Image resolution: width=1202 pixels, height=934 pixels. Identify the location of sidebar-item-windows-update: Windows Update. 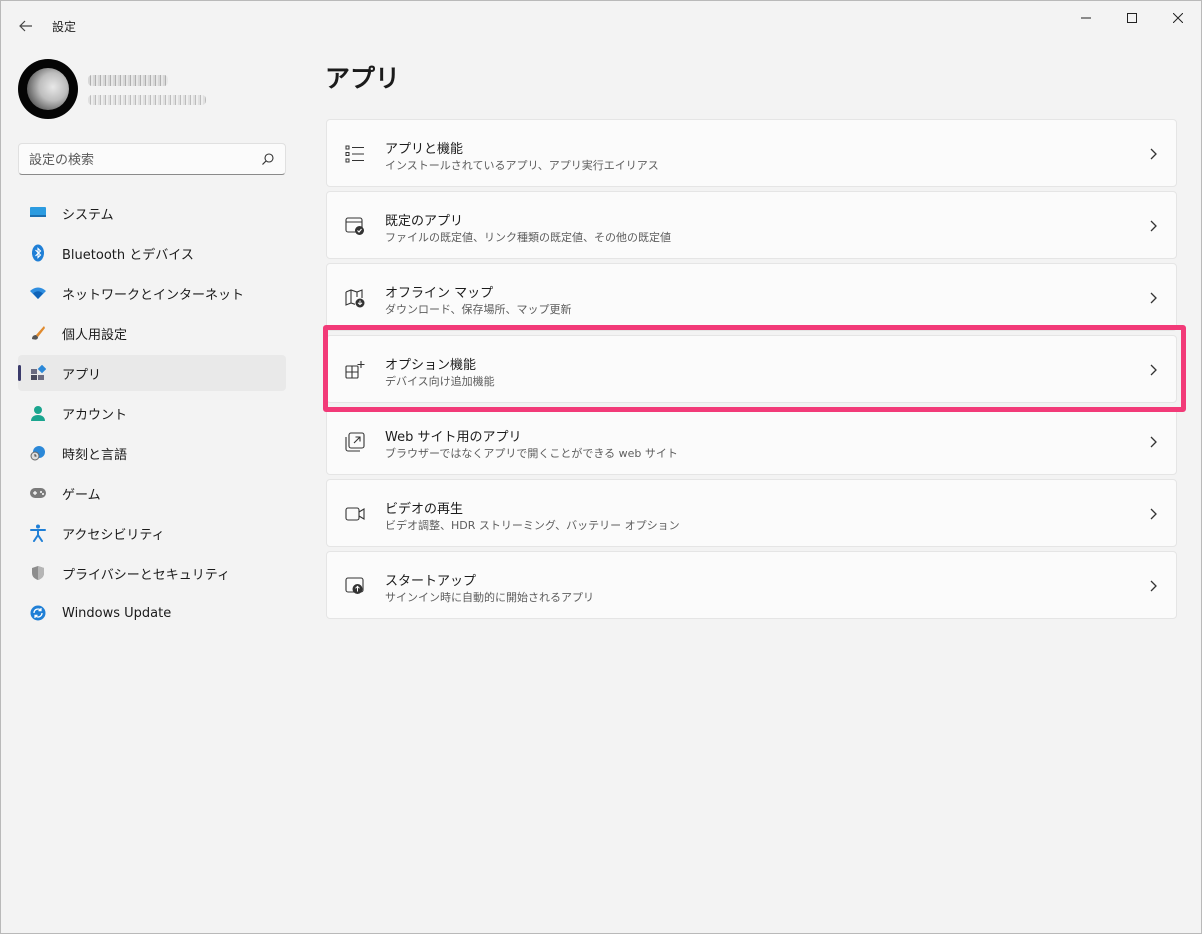
(152, 613).